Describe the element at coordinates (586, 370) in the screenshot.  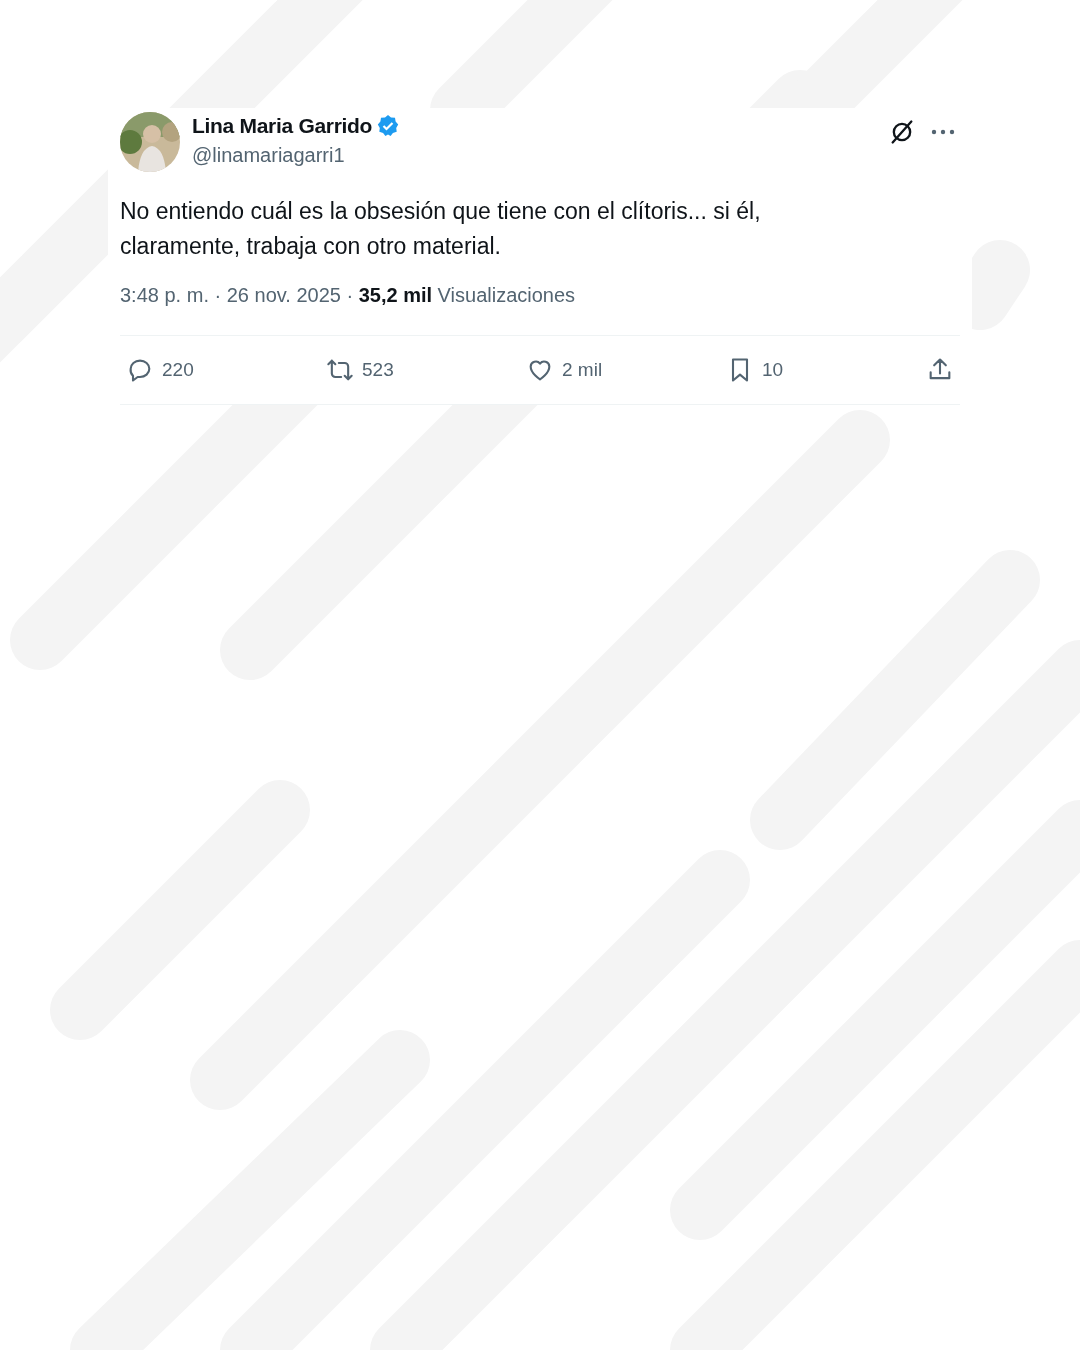
I see `like-action: 2 mil` at that location.